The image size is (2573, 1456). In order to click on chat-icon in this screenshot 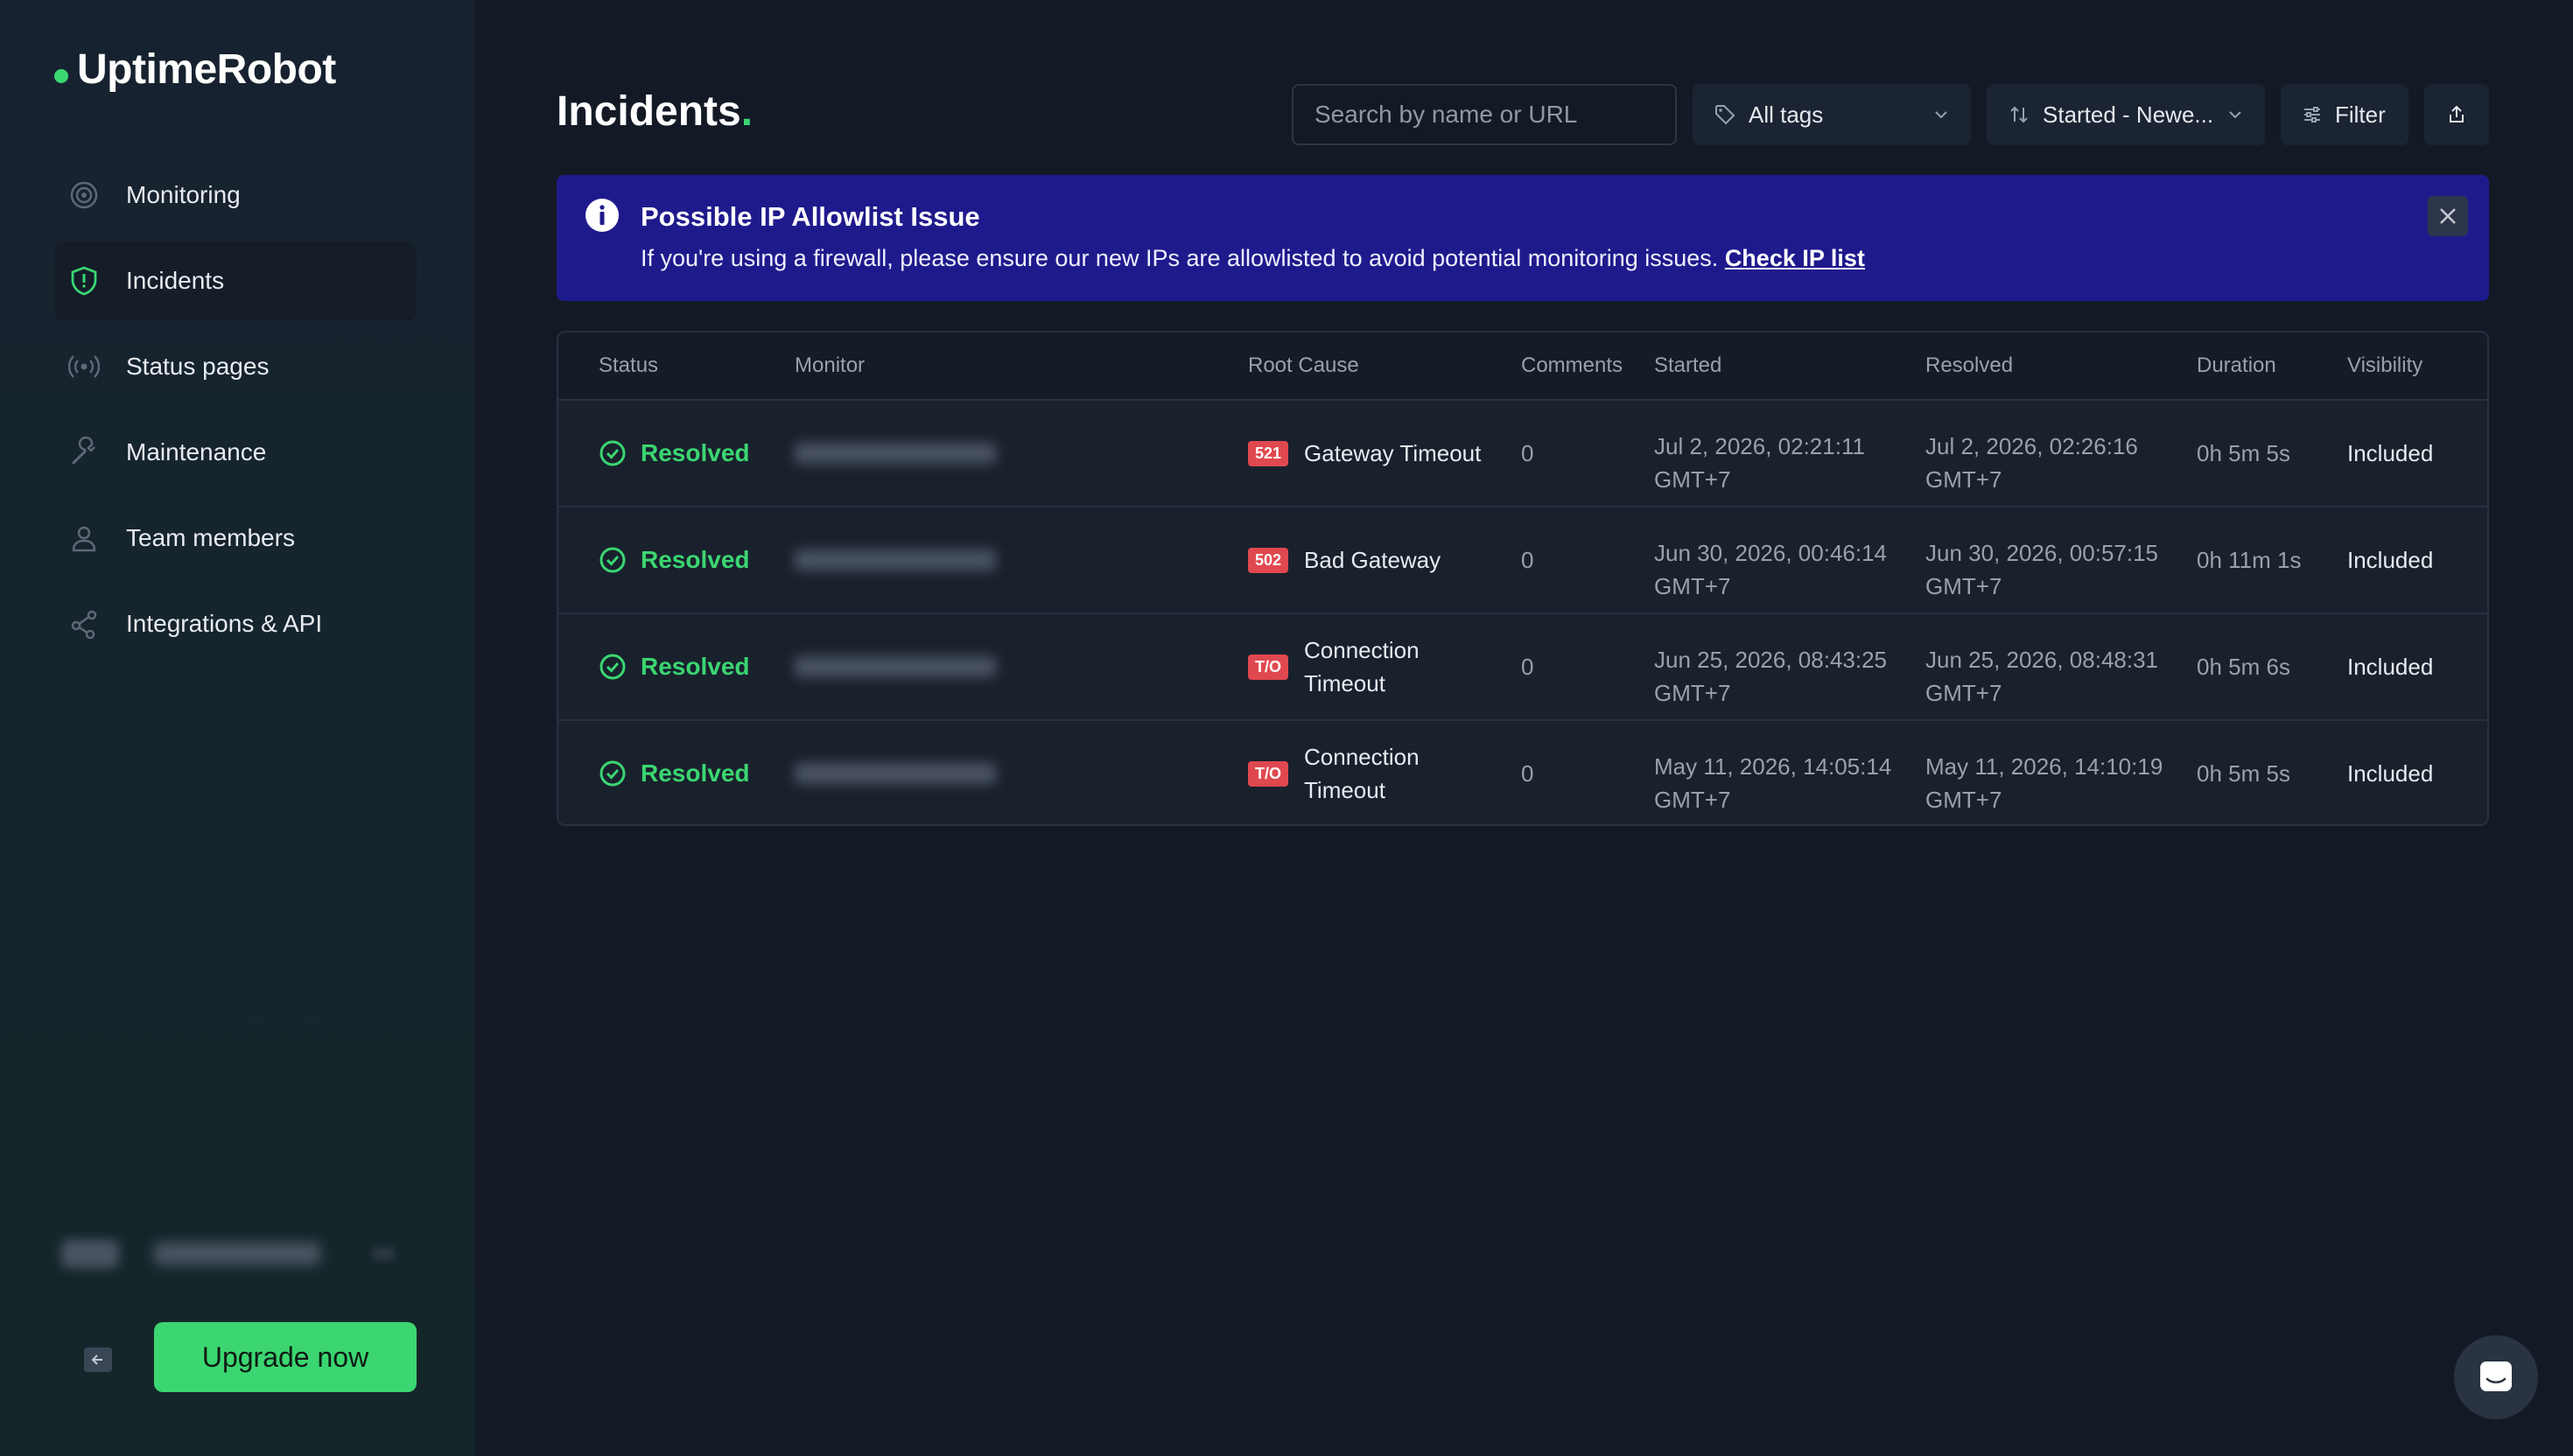, I will do `click(2496, 1376)`.